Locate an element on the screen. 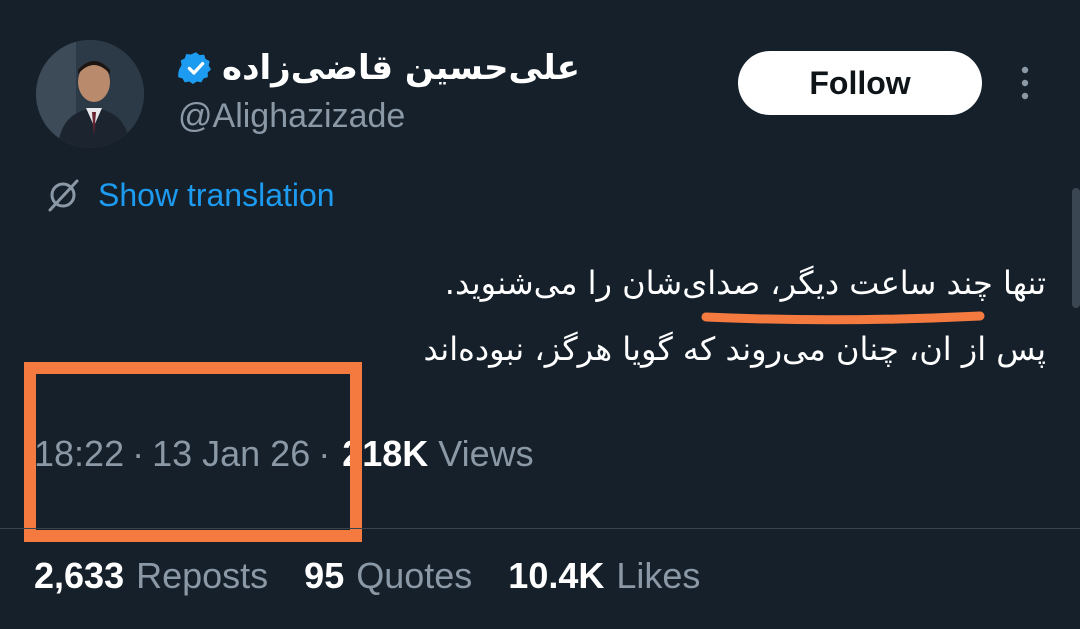 This screenshot has height=629, width=1080. likes-stat: 10.4K Likes is located at coordinates (604, 576).